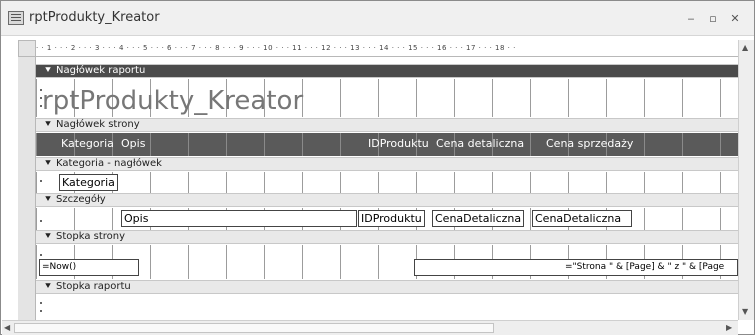 The height and width of the screenshot is (335, 755). Describe the element at coordinates (576, 267) in the screenshot. I see `field-page-number: ="Strona " & [Page] & " z " & [Page` at that location.